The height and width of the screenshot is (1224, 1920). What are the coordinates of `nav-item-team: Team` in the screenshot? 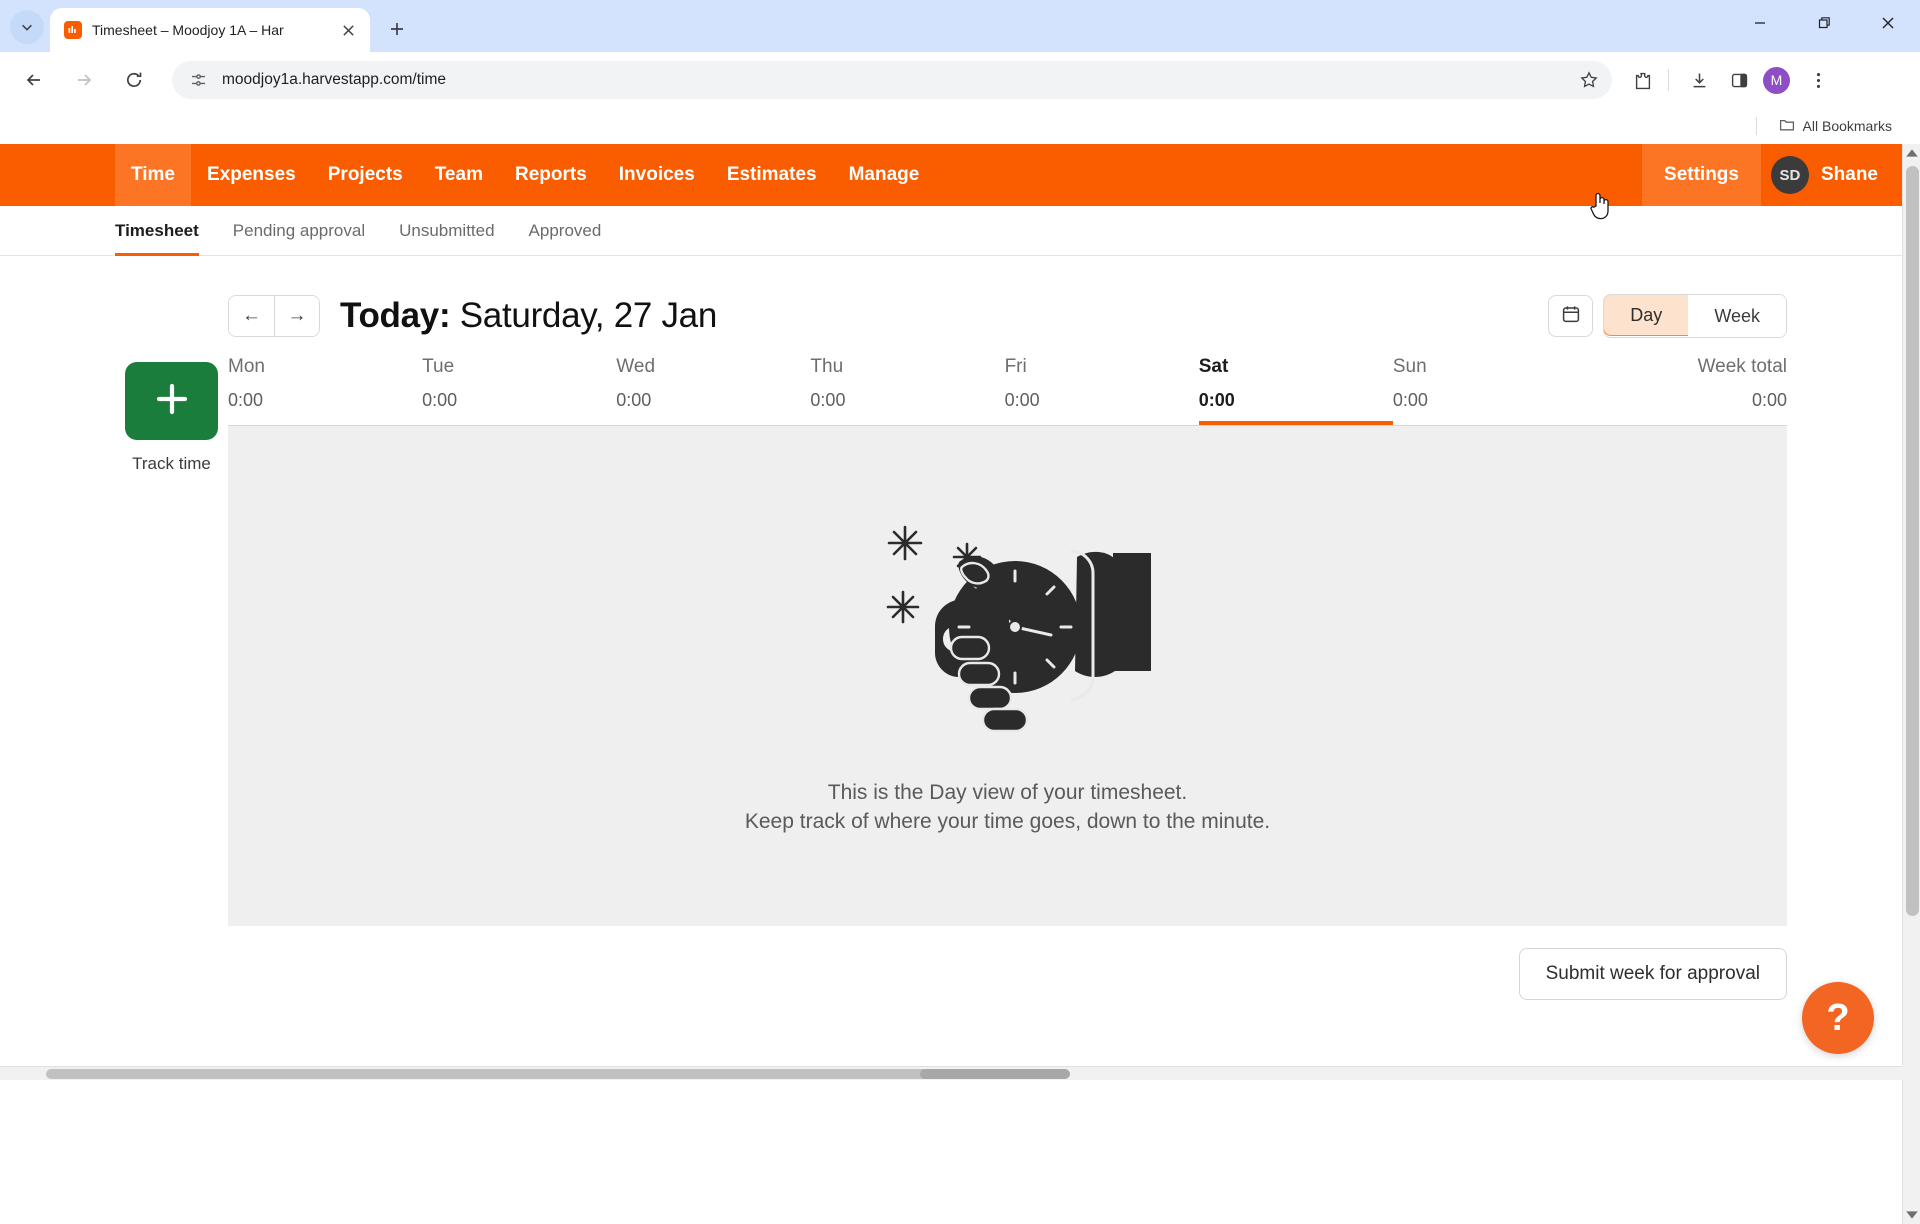 It's located at (459, 175).